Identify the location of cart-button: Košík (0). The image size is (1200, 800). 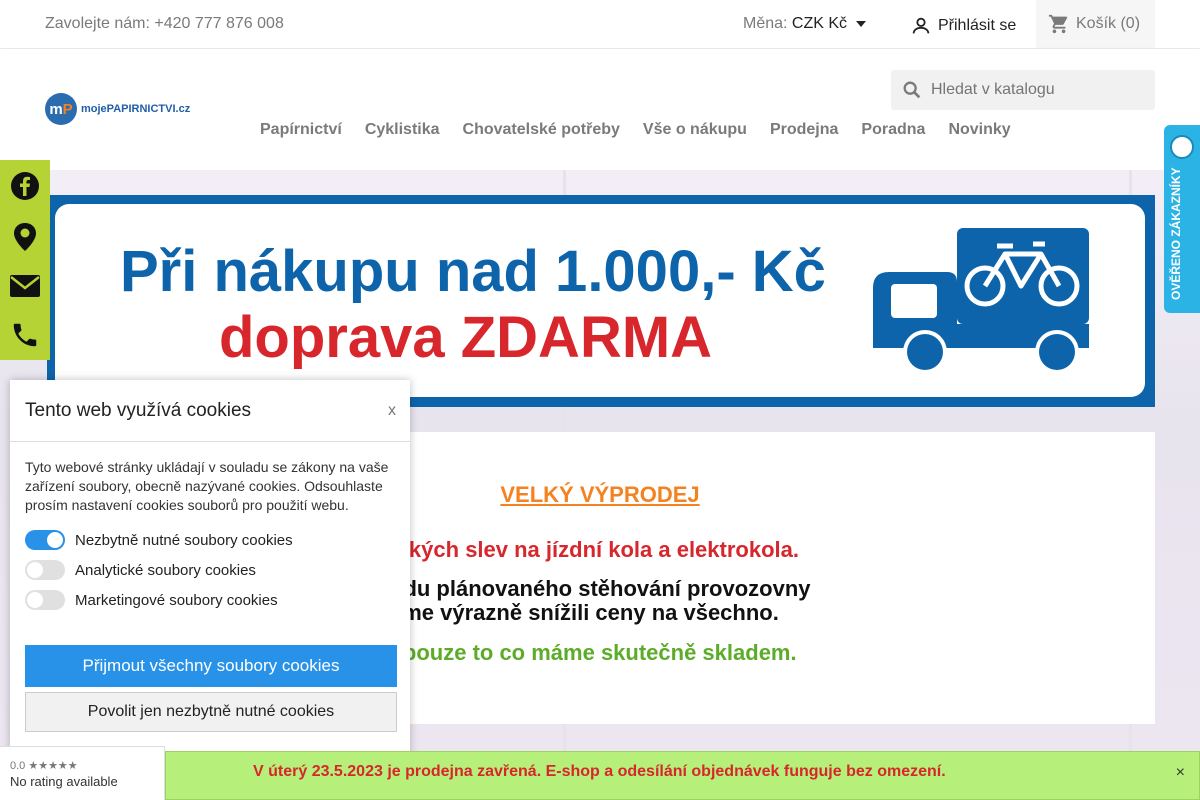
(1095, 24).